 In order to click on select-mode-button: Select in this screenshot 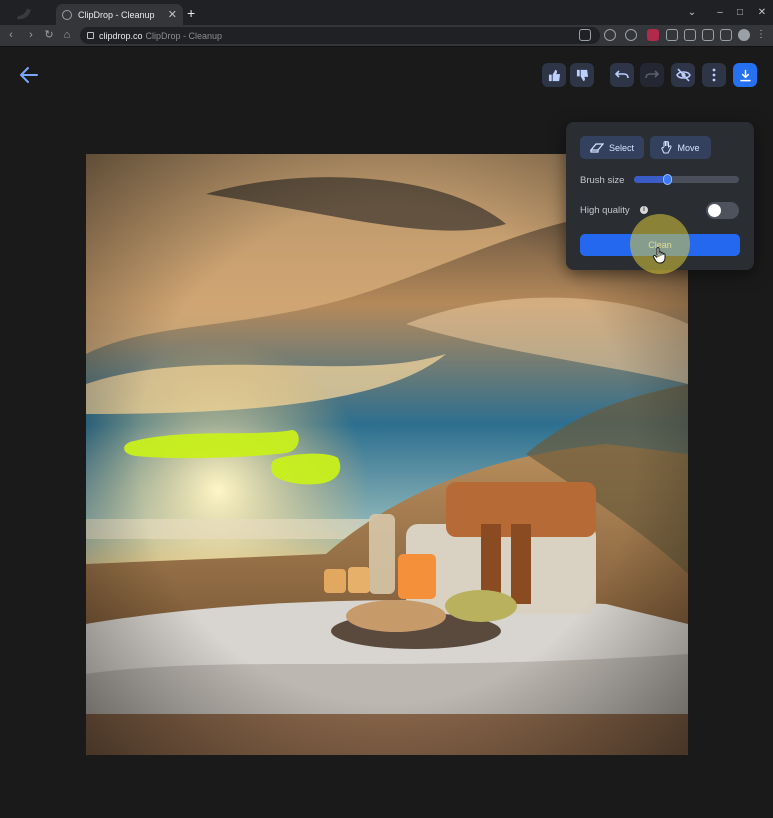, I will do `click(612, 147)`.